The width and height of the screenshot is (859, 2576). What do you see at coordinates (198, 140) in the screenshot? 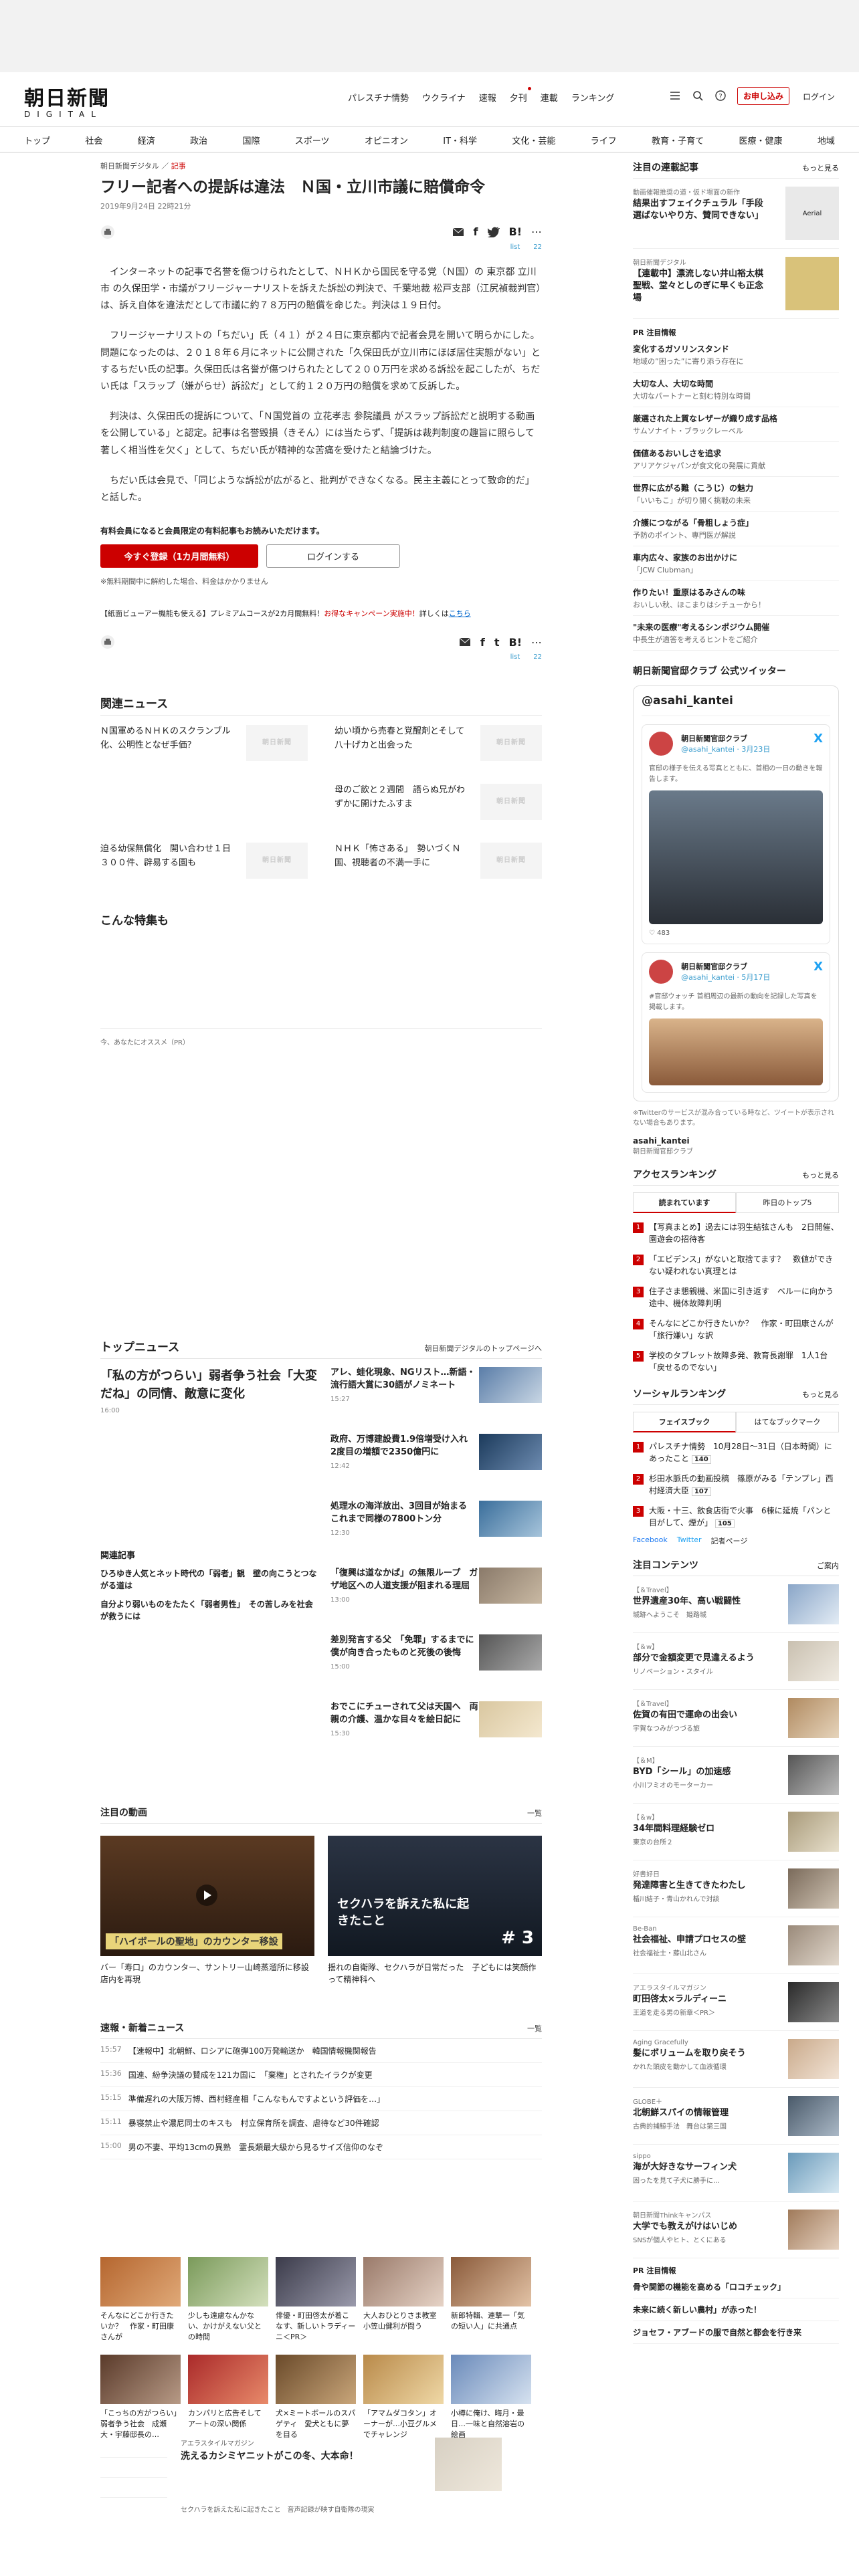
I see `gnav-politics: 政治` at bounding box center [198, 140].